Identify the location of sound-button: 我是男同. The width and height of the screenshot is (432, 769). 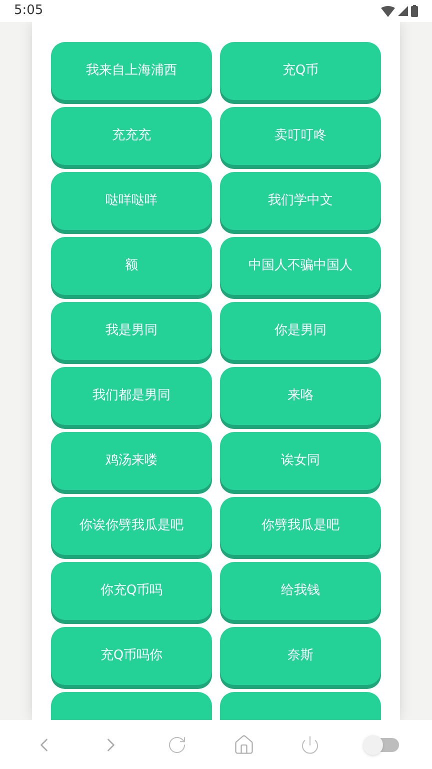
(131, 331).